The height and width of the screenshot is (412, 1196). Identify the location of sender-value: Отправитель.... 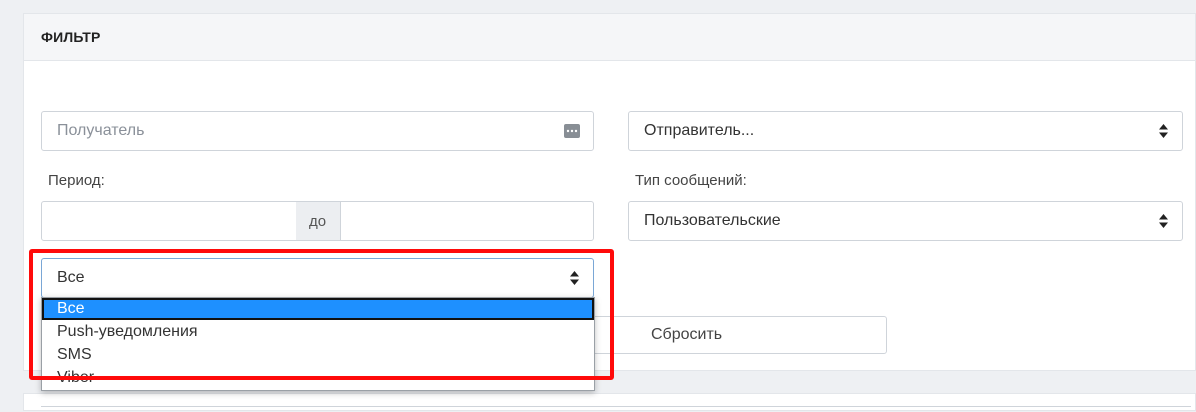
(699, 130).